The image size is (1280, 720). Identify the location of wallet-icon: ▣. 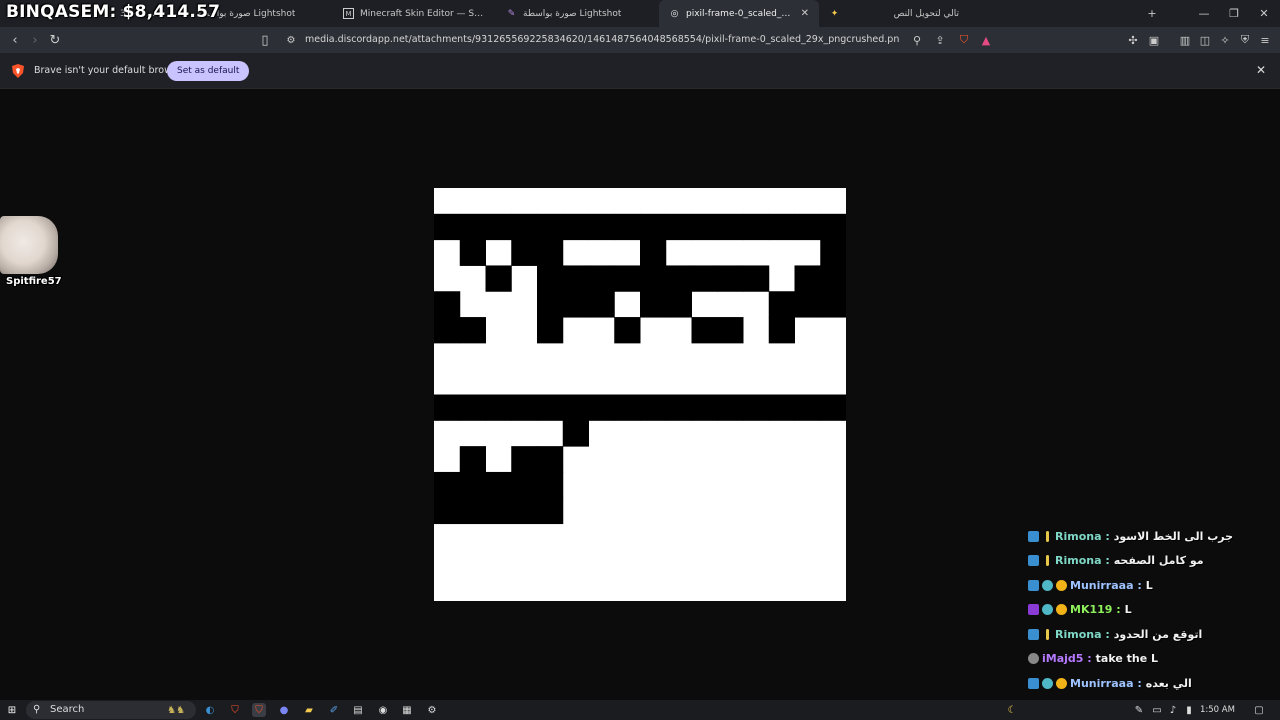
(1154, 40).